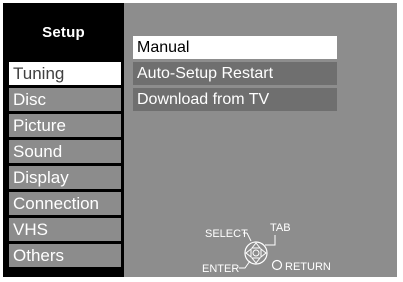  What do you see at coordinates (245, 264) in the screenshot?
I see `enter-leader-line` at bounding box center [245, 264].